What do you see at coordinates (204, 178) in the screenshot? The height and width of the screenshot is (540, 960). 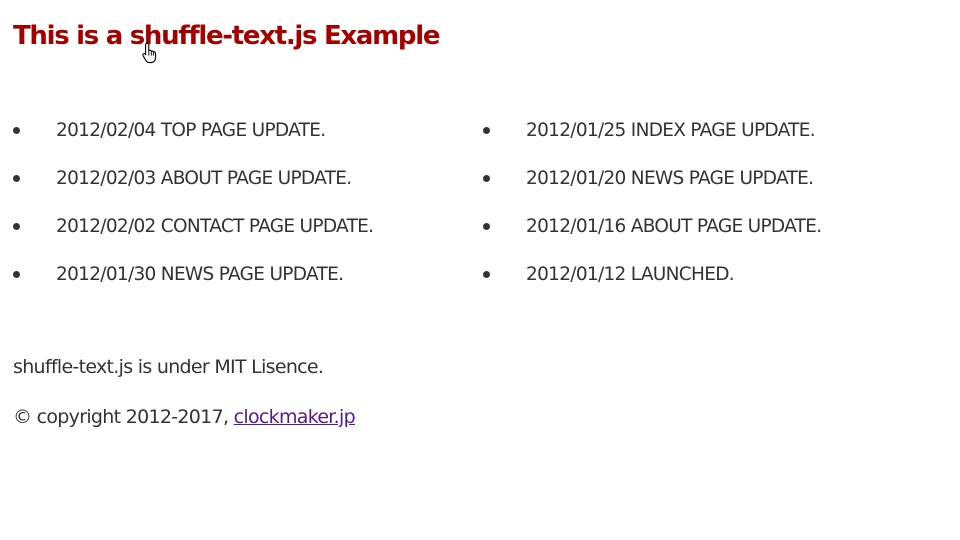 I see `news-item-text: 2012/02/03 ABOUT PAGE UPDATE.` at bounding box center [204, 178].